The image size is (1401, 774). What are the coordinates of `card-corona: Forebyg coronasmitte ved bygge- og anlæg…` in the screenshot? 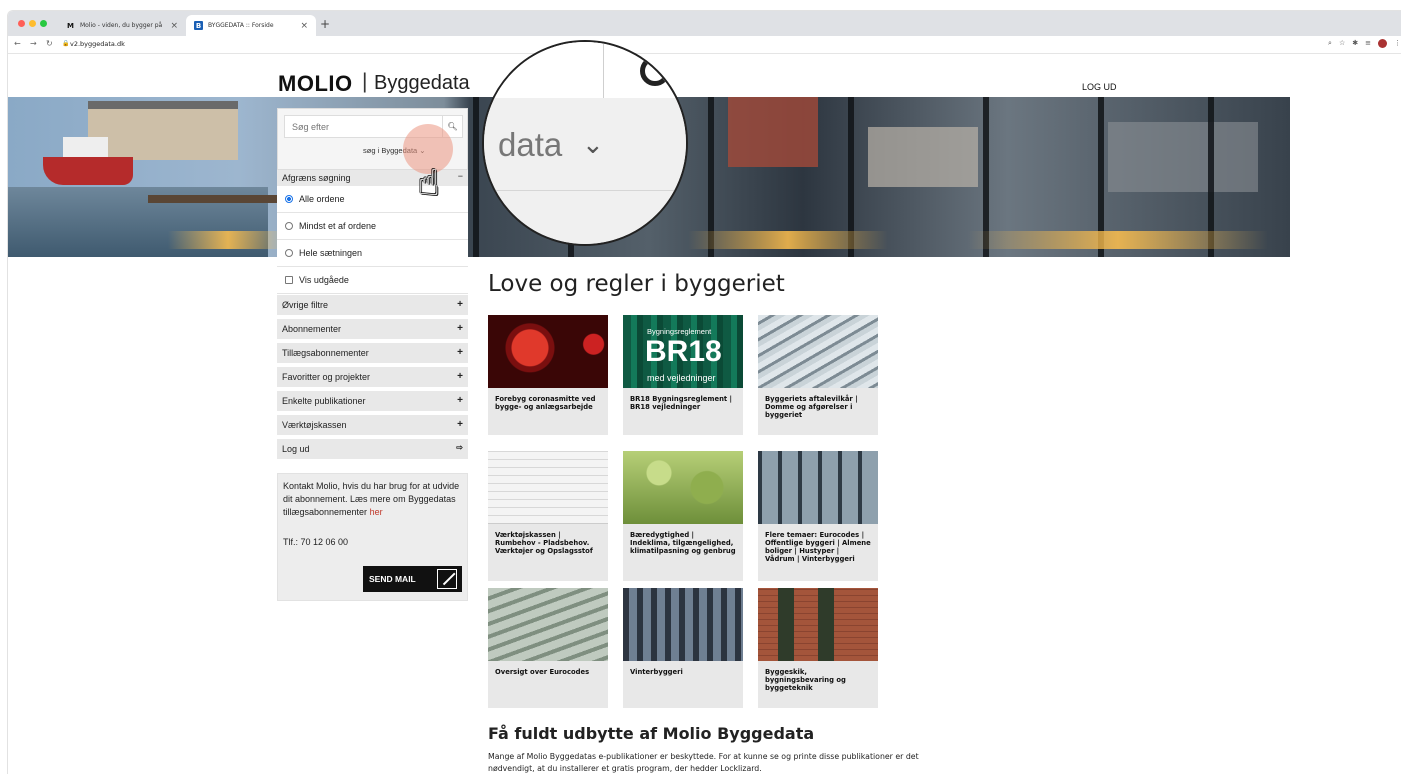 It's located at (548, 375).